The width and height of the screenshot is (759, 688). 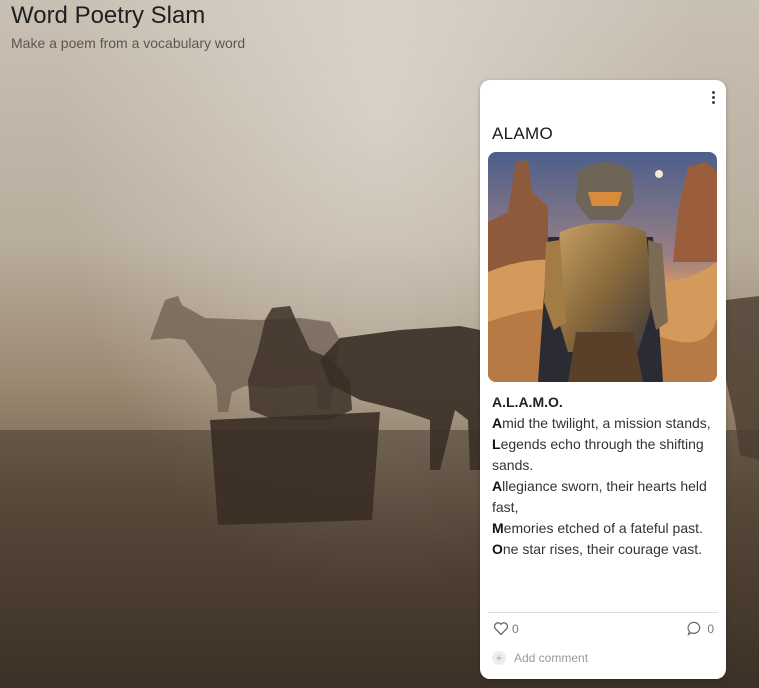 I want to click on comments-button: 0, so click(x=700, y=628).